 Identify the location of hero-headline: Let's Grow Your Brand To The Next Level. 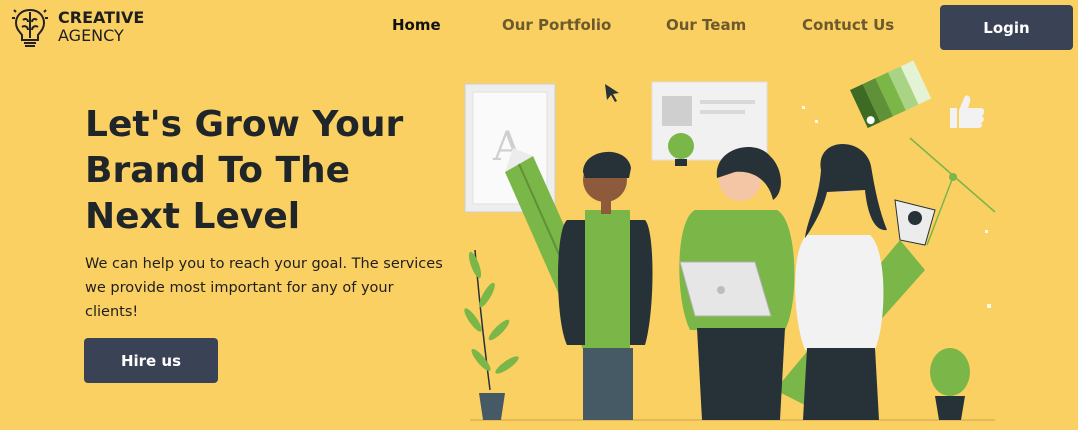
(265, 171).